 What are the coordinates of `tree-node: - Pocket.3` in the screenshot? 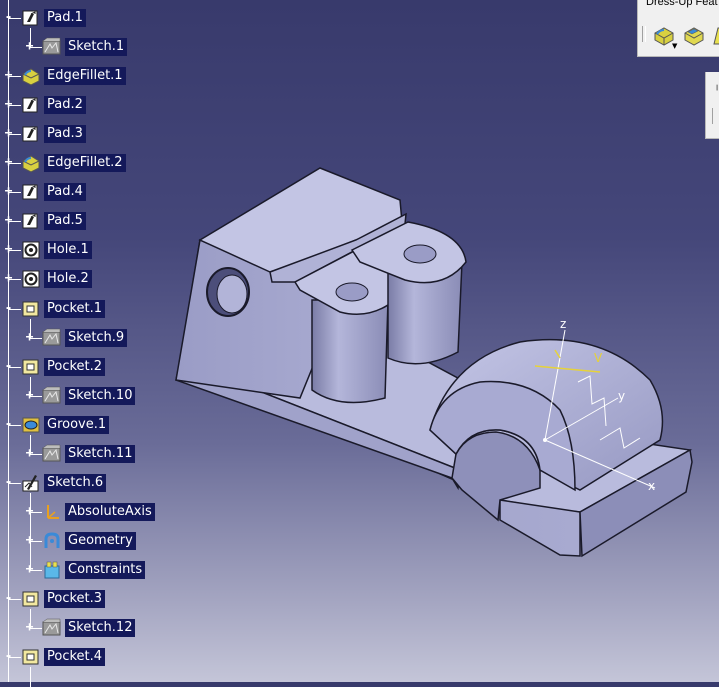 It's located at (150, 600).